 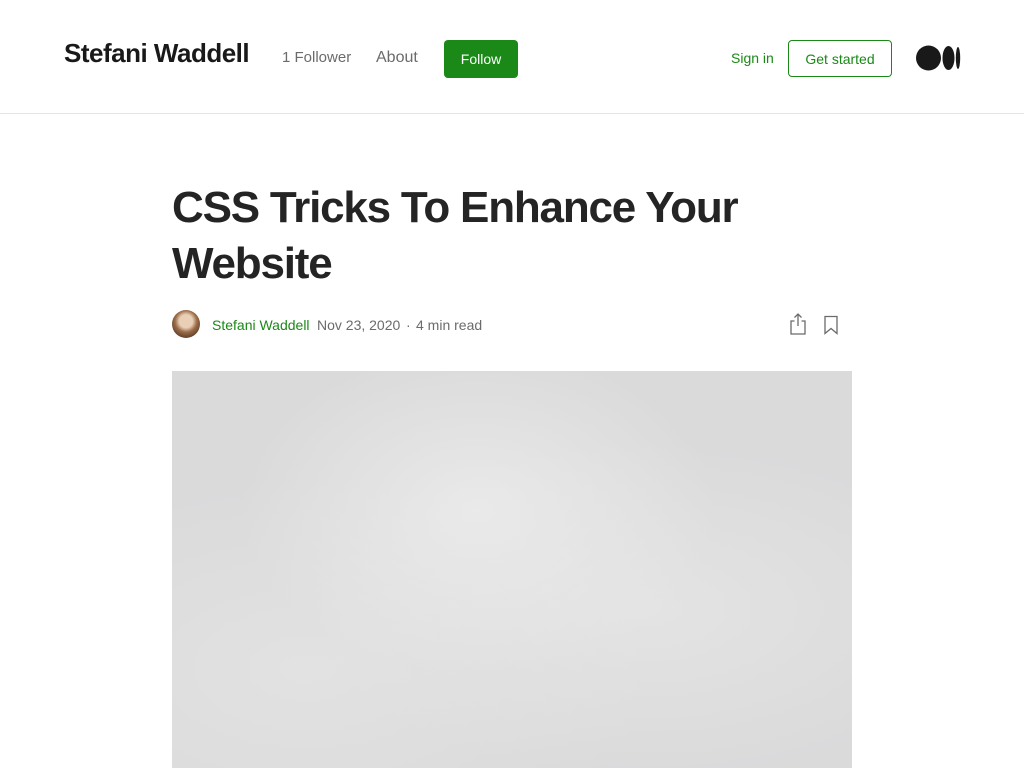 What do you see at coordinates (359, 325) in the screenshot?
I see `publish-date: Nov 23, 2020` at bounding box center [359, 325].